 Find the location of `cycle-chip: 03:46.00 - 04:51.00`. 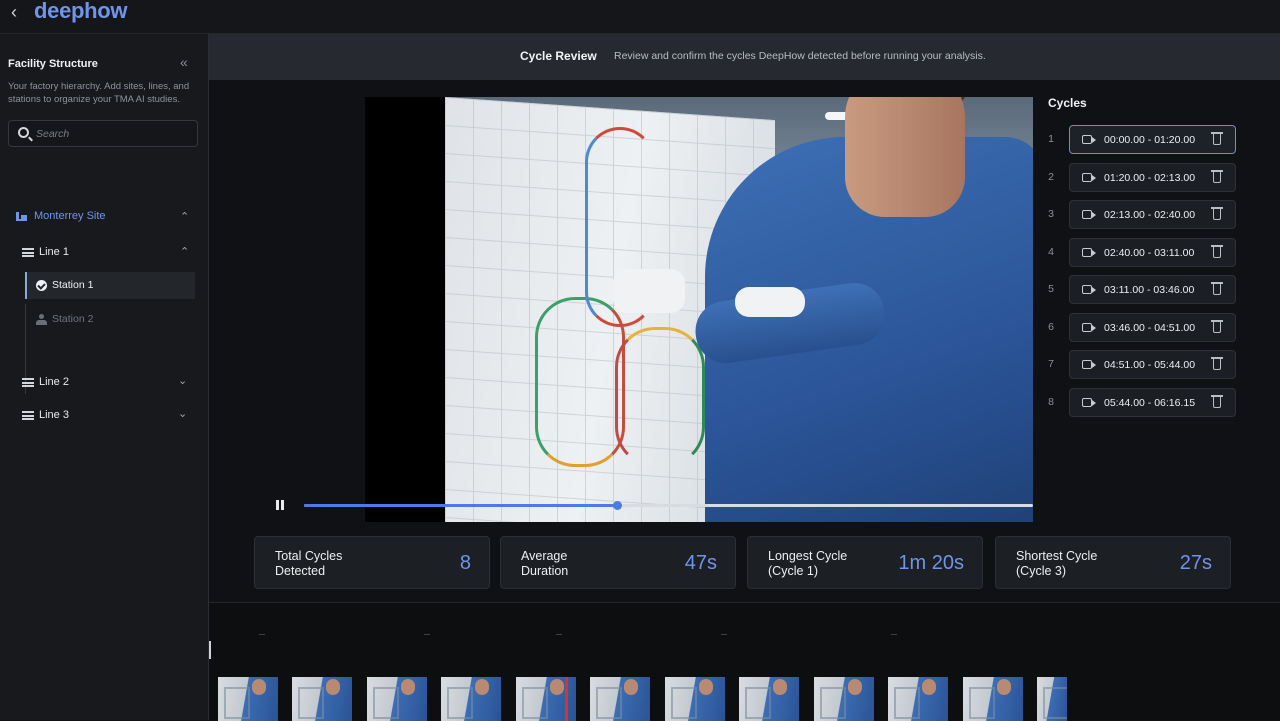

cycle-chip: 03:46.00 - 04:51.00 is located at coordinates (1152, 327).